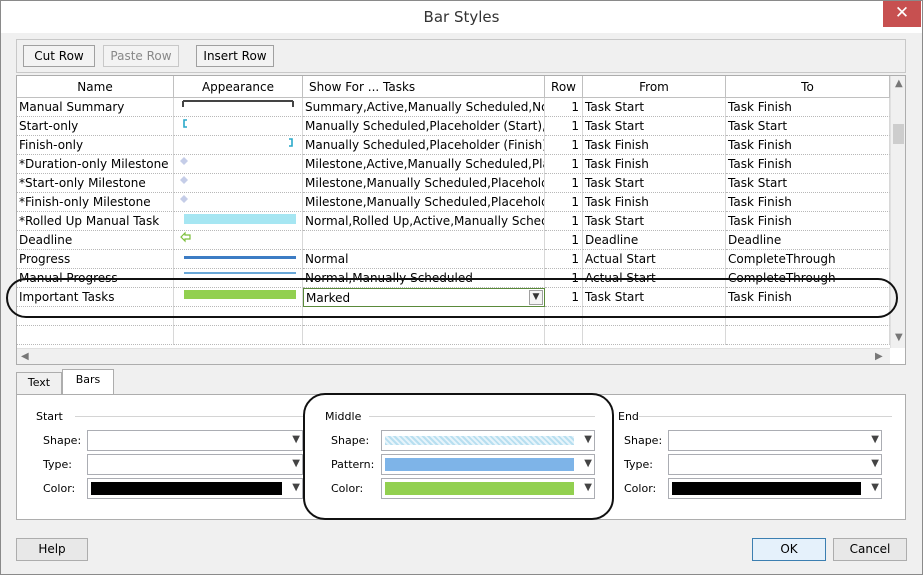 Image resolution: width=923 pixels, height=575 pixels. I want to click on table-row: Deadline 1 Deadline Deadline, so click(453, 240).